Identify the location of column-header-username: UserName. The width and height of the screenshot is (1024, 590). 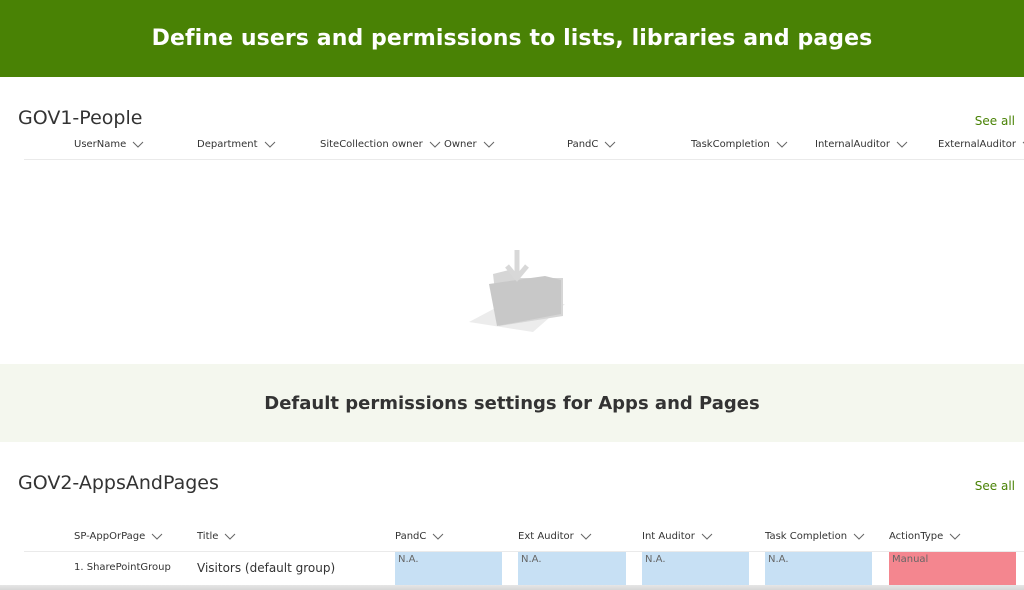
(109, 144).